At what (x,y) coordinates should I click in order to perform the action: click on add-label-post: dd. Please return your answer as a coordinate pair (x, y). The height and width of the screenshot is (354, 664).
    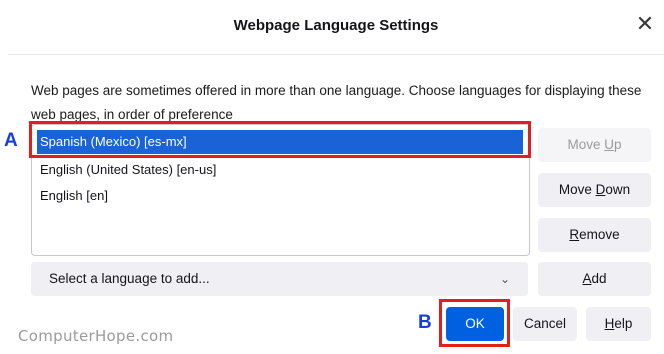
    Looking at the image, I should click on (599, 278).